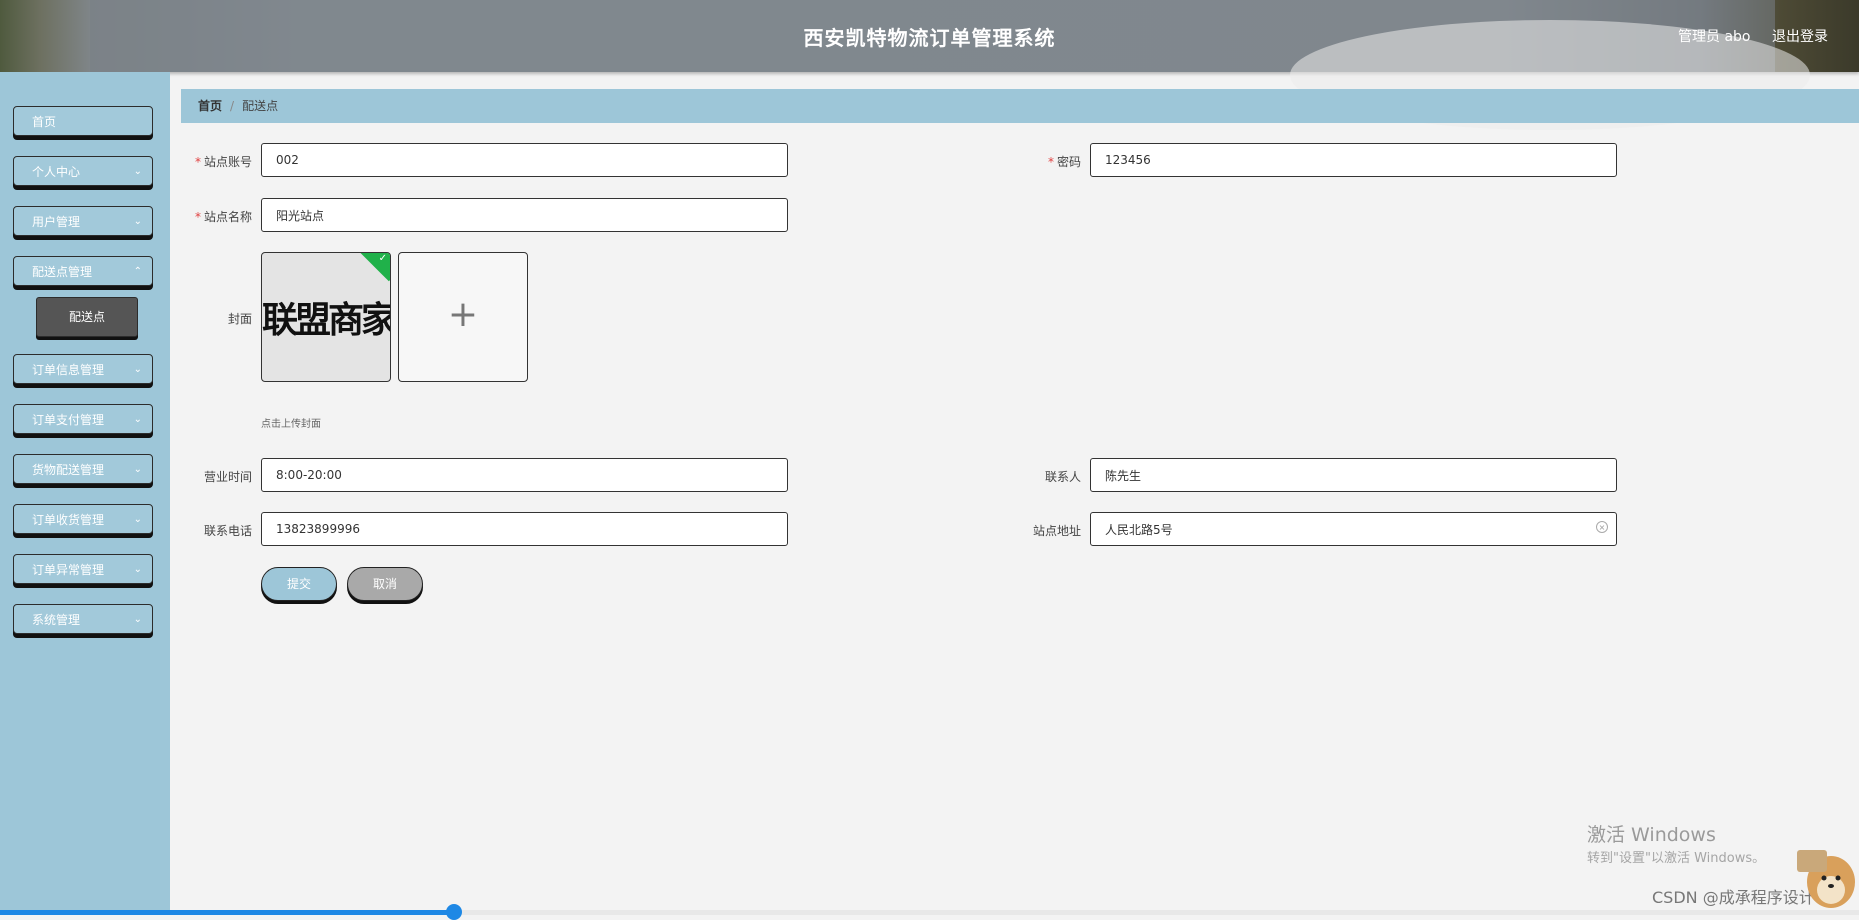 The height and width of the screenshot is (920, 1859). I want to click on name-label: * 站点名称, so click(207, 216).